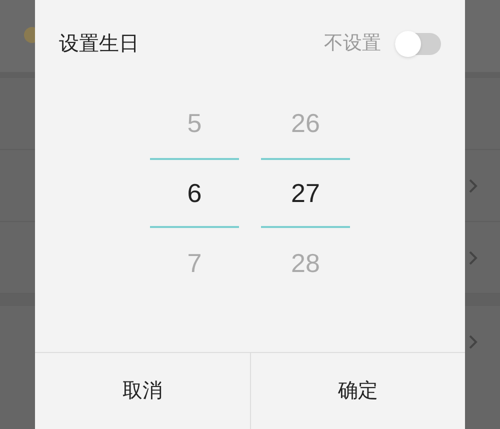  Describe the element at coordinates (142, 391) in the screenshot. I see `dialog-button: 取消` at that location.